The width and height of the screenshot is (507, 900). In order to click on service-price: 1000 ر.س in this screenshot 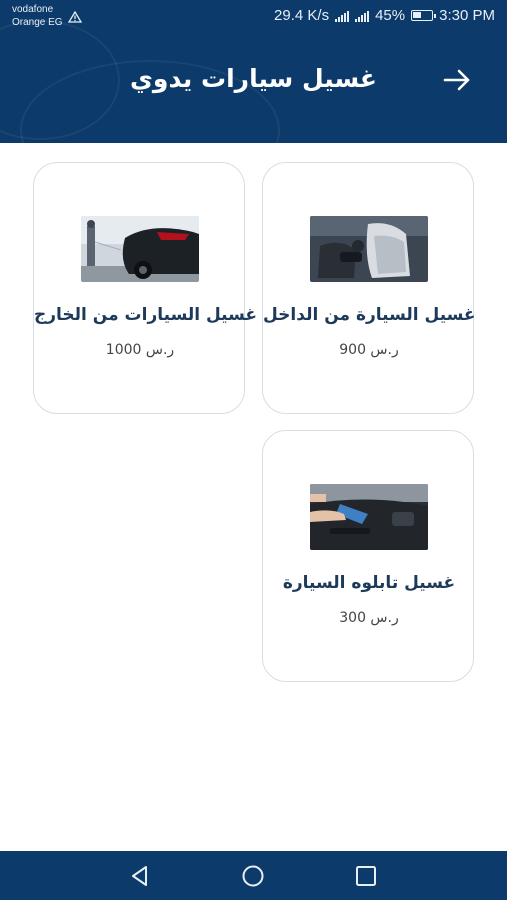, I will do `click(140, 350)`.